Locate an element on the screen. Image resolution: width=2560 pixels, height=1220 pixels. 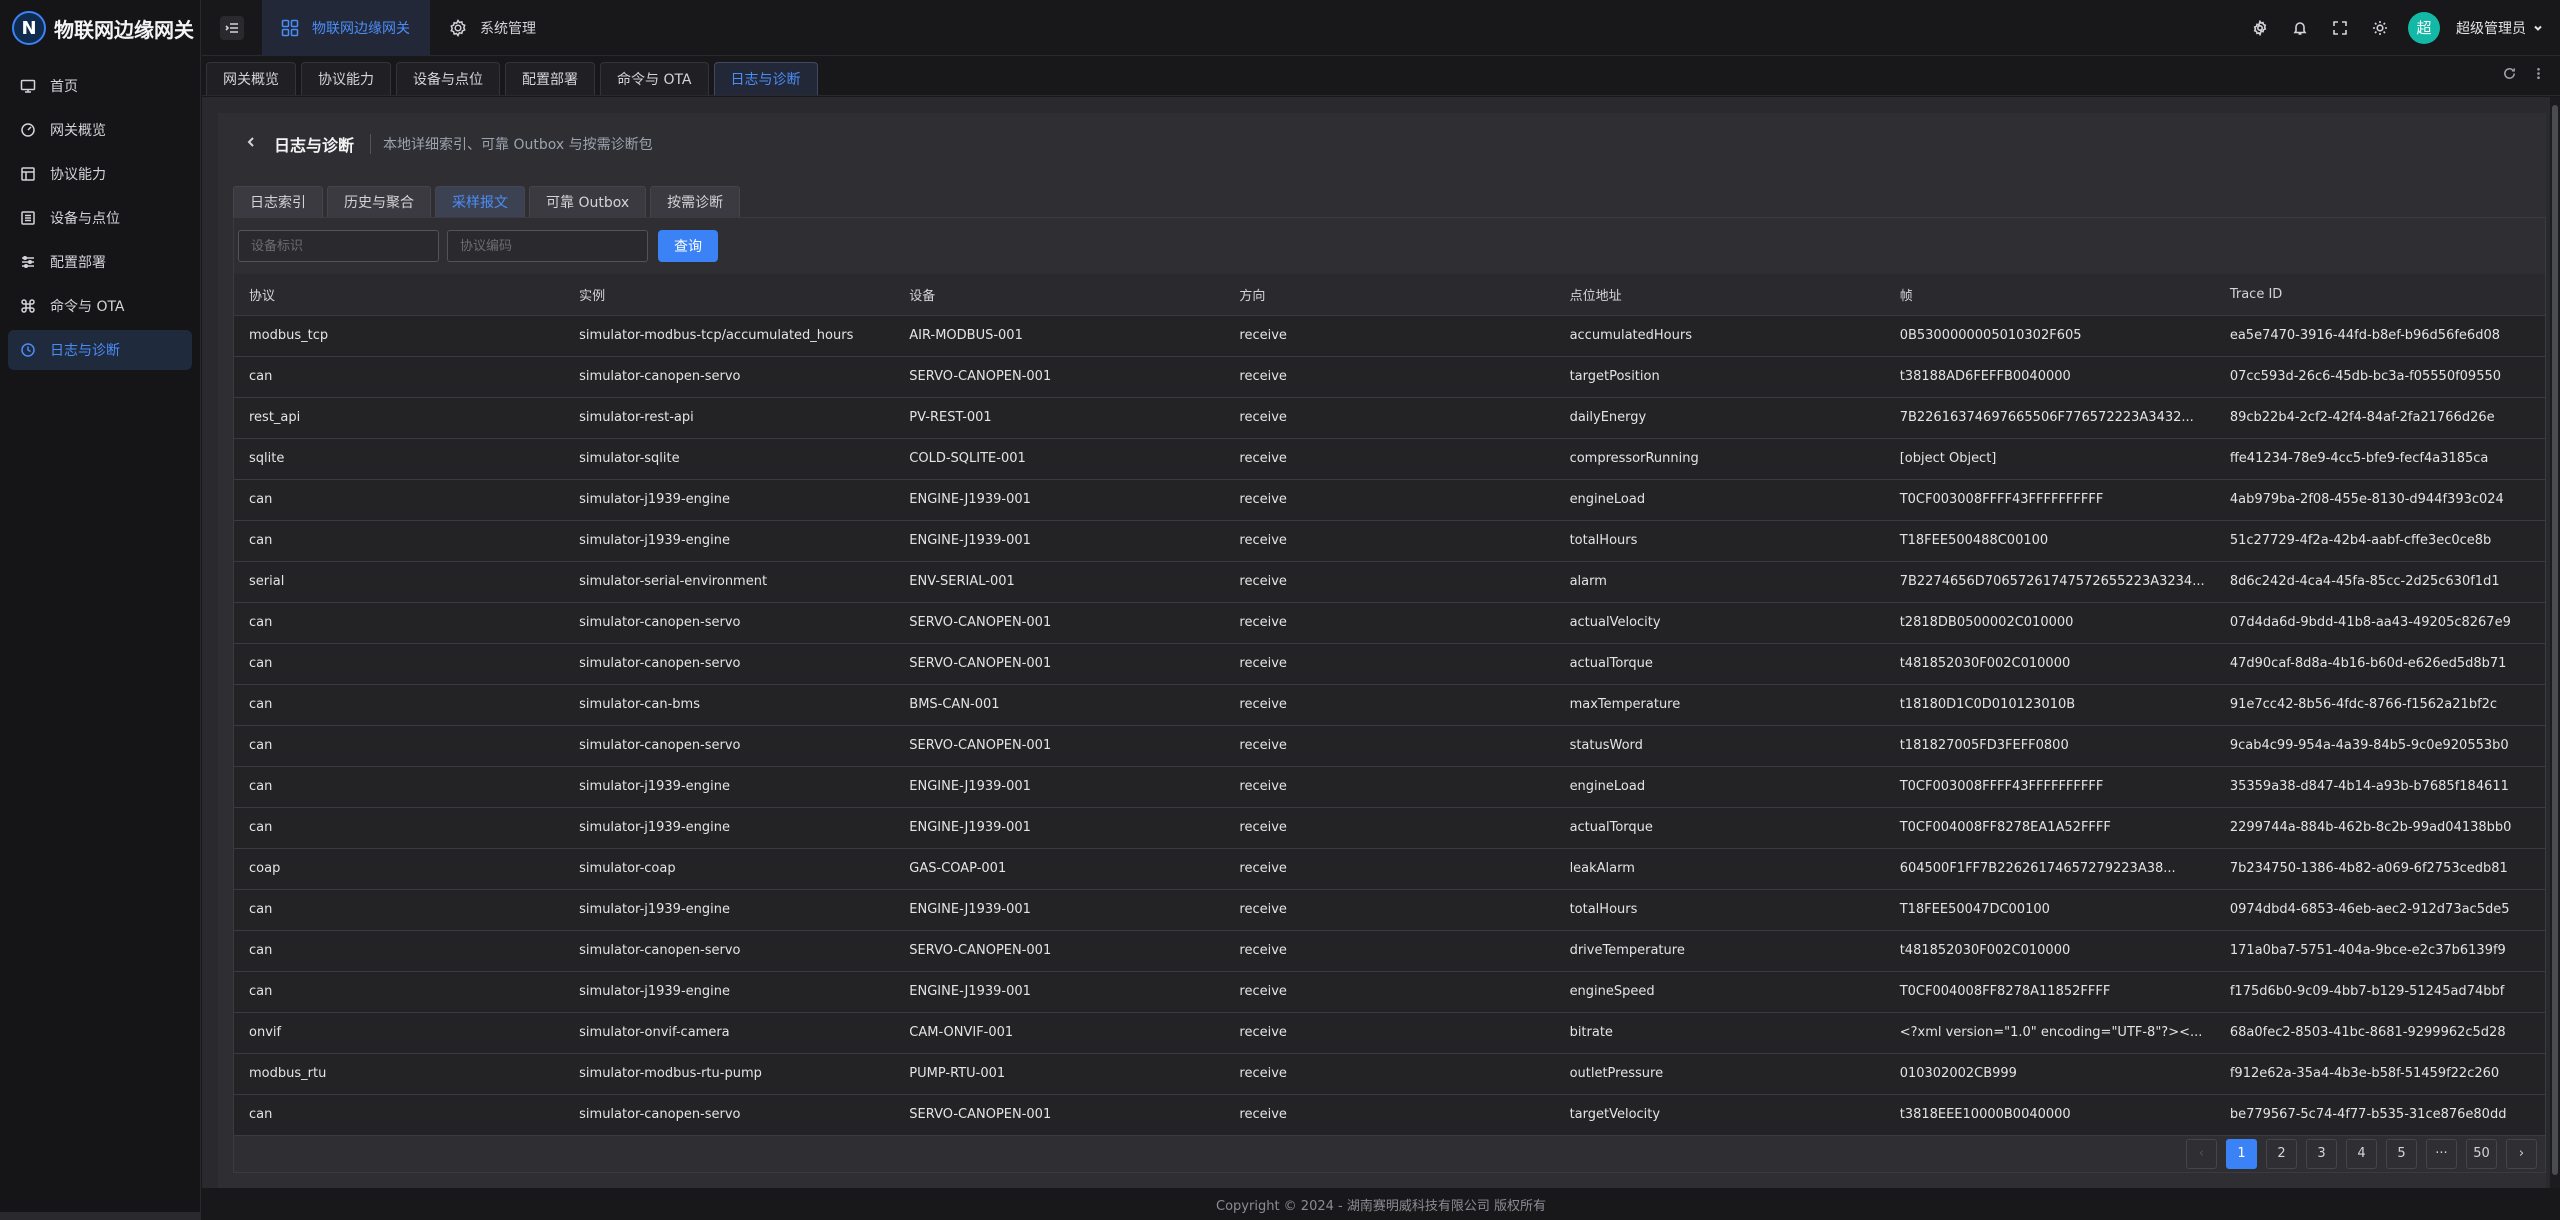
sidebar-item-home: 首页 is located at coordinates (100, 86).